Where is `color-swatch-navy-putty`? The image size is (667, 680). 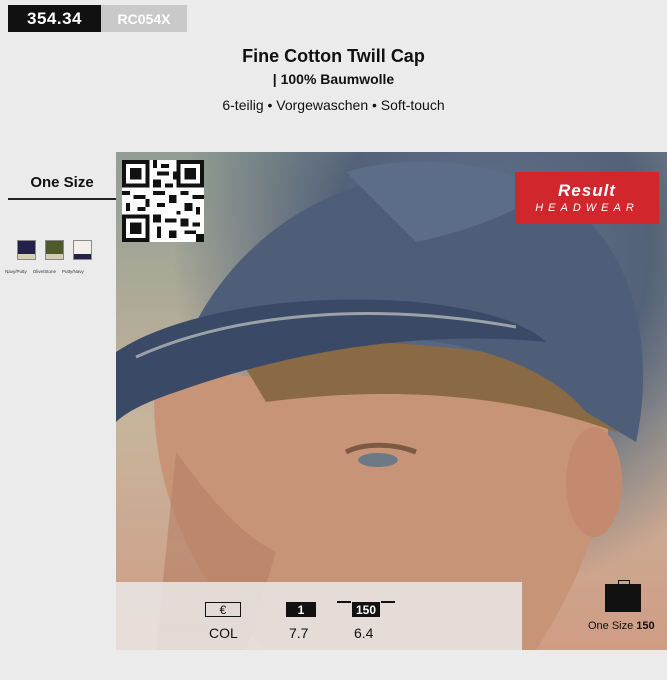 color-swatch-navy-putty is located at coordinates (26, 250).